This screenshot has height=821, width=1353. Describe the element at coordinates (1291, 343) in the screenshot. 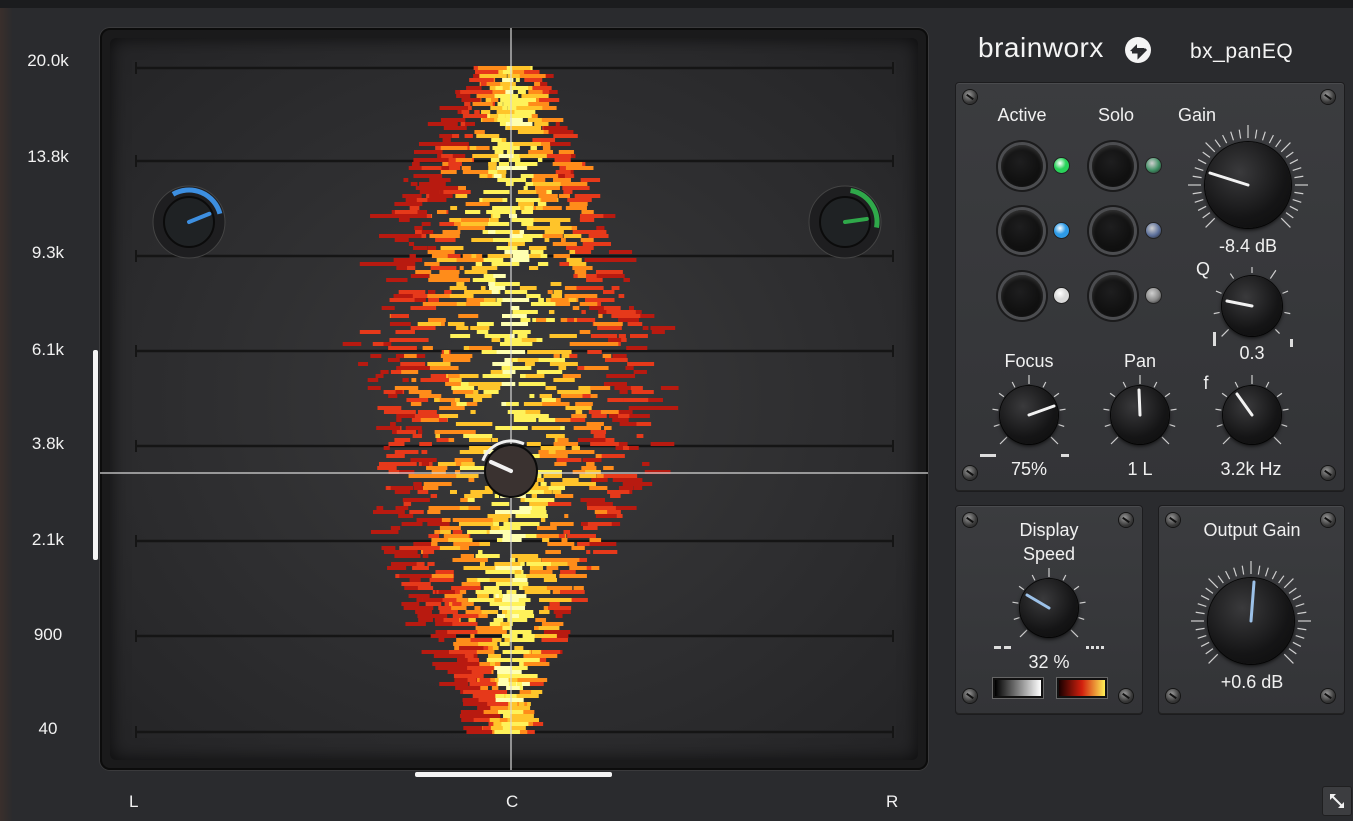

I see `q-max-mark` at that location.